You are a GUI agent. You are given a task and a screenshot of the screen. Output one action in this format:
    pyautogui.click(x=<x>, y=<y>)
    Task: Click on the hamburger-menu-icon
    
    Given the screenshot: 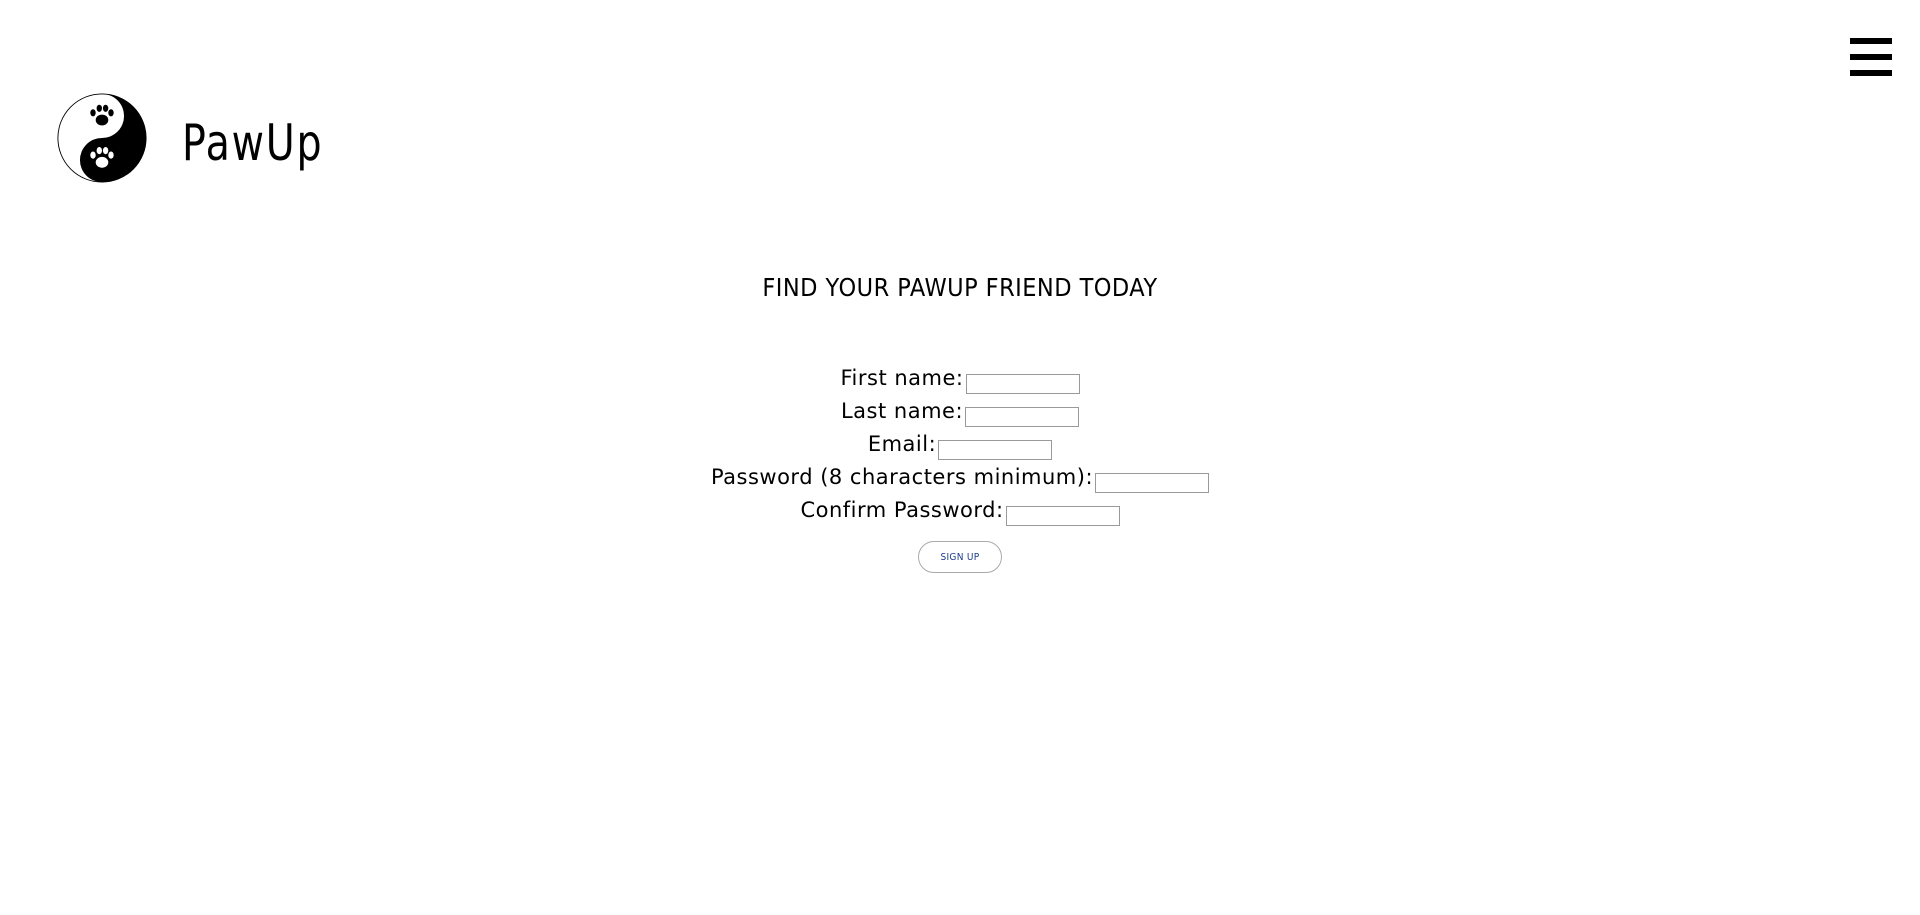 What is the action you would take?
    pyautogui.click(x=1871, y=57)
    